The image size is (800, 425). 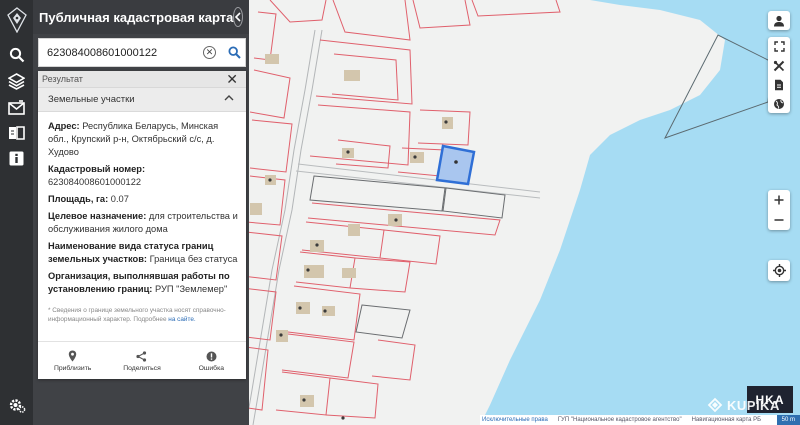 I want to click on user-button, so click(x=779, y=20).